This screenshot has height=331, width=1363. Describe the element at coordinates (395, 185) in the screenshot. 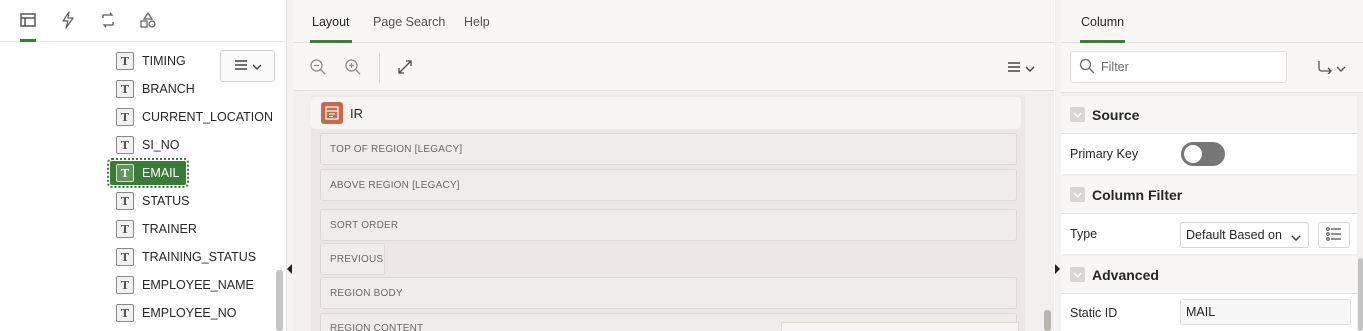

I see `slot-label: ABOVE REGION [LEGACY]` at that location.